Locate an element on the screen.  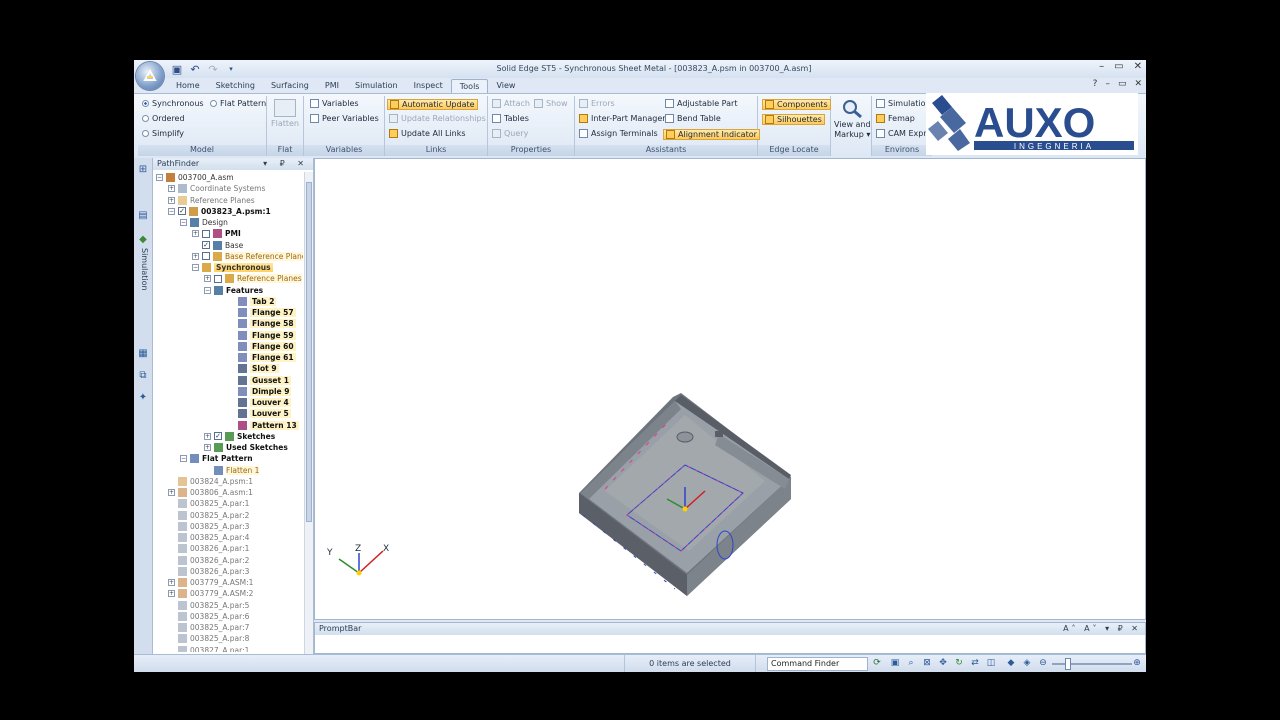
tree-node: 003825_A.par:2 is located at coordinates (208, 515).